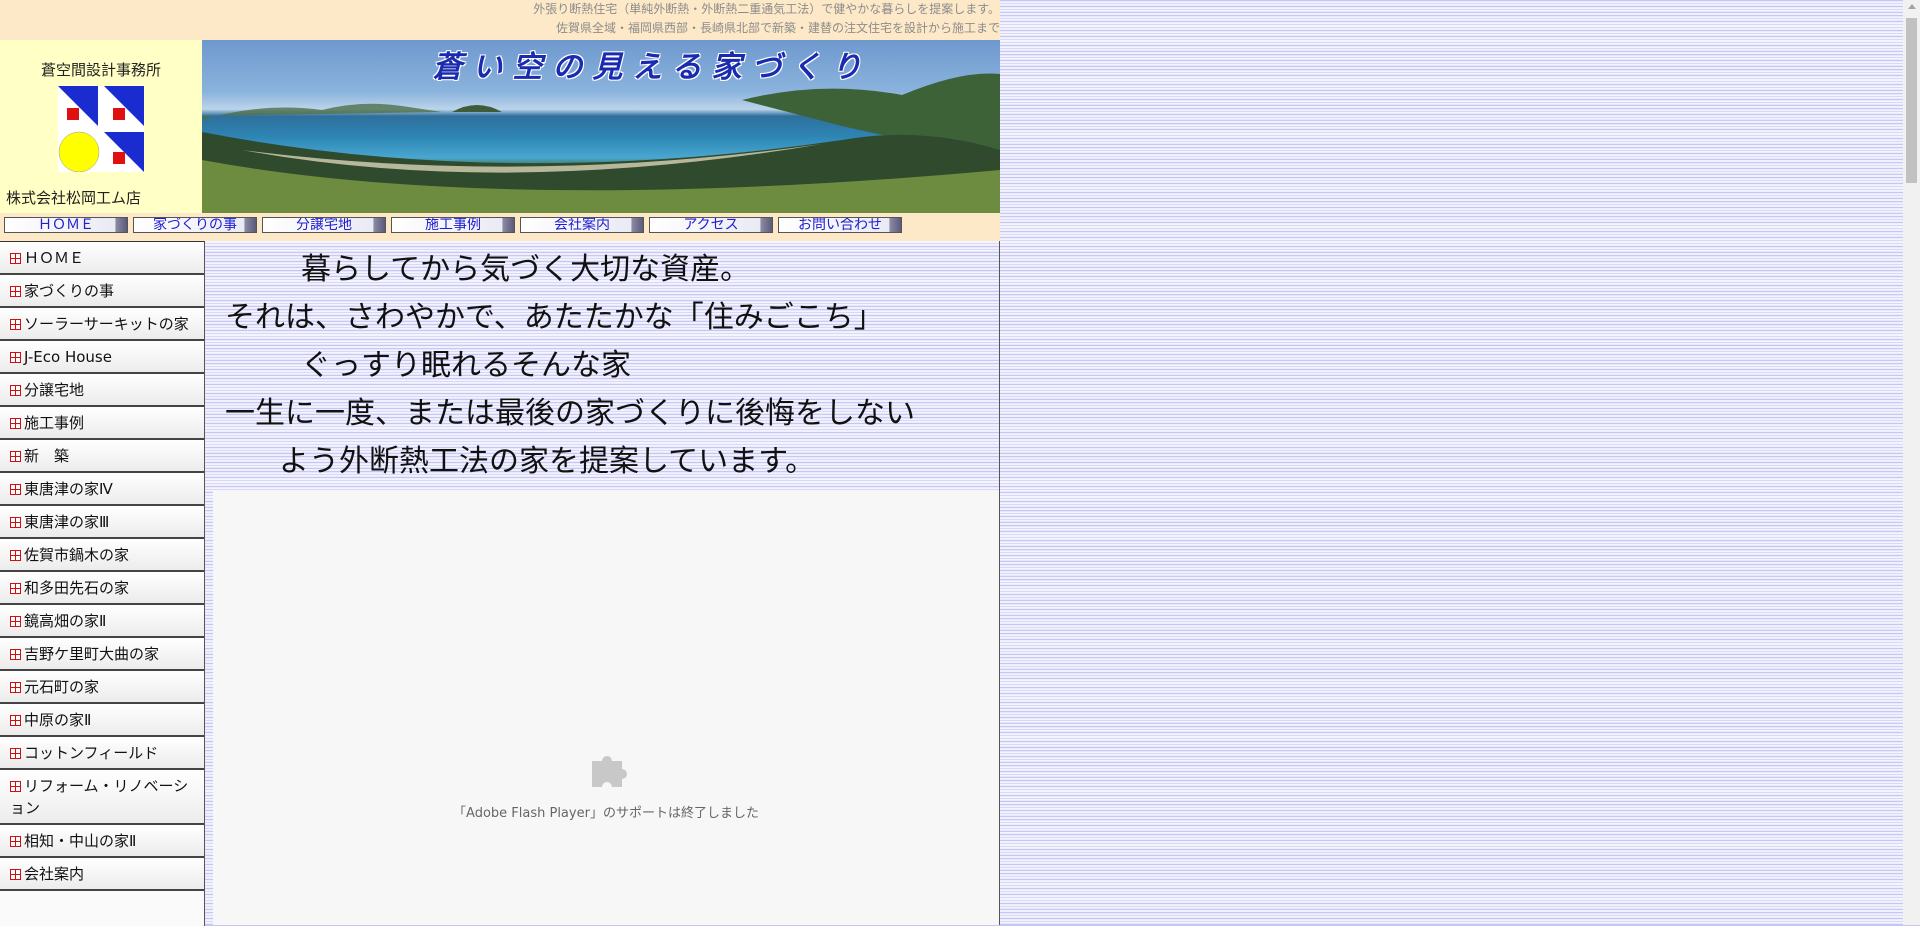 The width and height of the screenshot is (1920, 926). What do you see at coordinates (62, 687) in the screenshot?
I see `sidebar-item-label: 元石町の家` at bounding box center [62, 687].